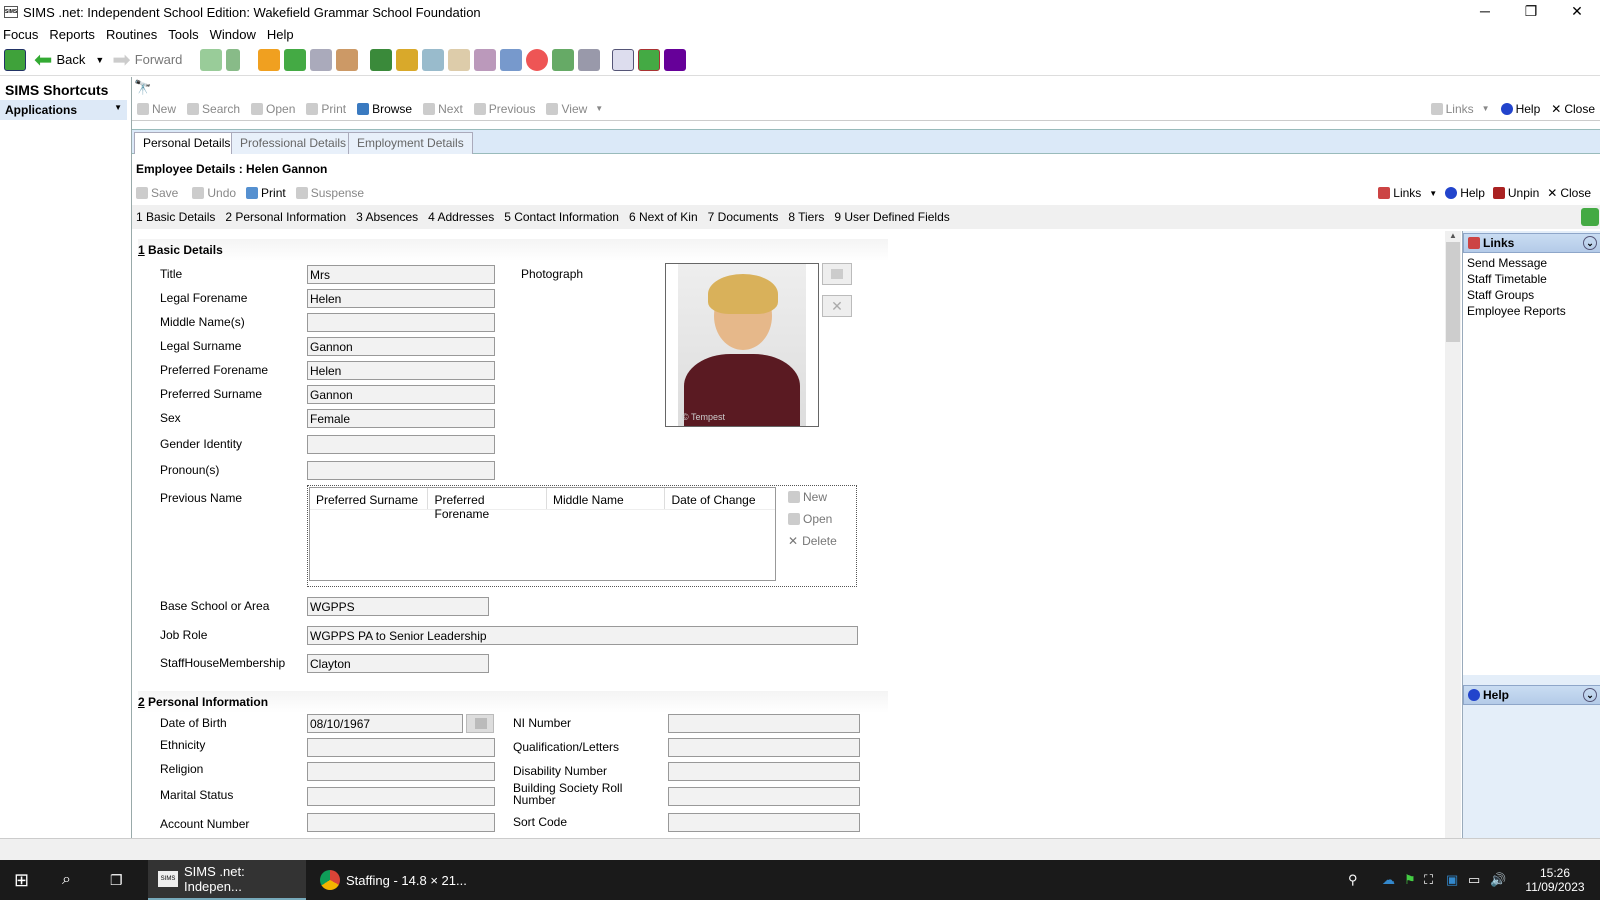 This screenshot has height=900, width=1600. I want to click on new-button: New, so click(156, 109).